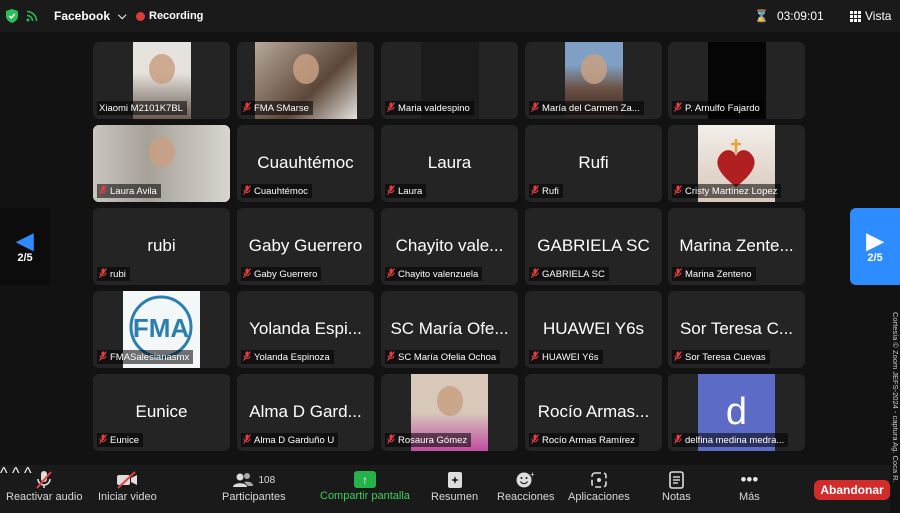 The height and width of the screenshot is (513, 900). What do you see at coordinates (676, 480) in the screenshot?
I see `notes-icon` at bounding box center [676, 480].